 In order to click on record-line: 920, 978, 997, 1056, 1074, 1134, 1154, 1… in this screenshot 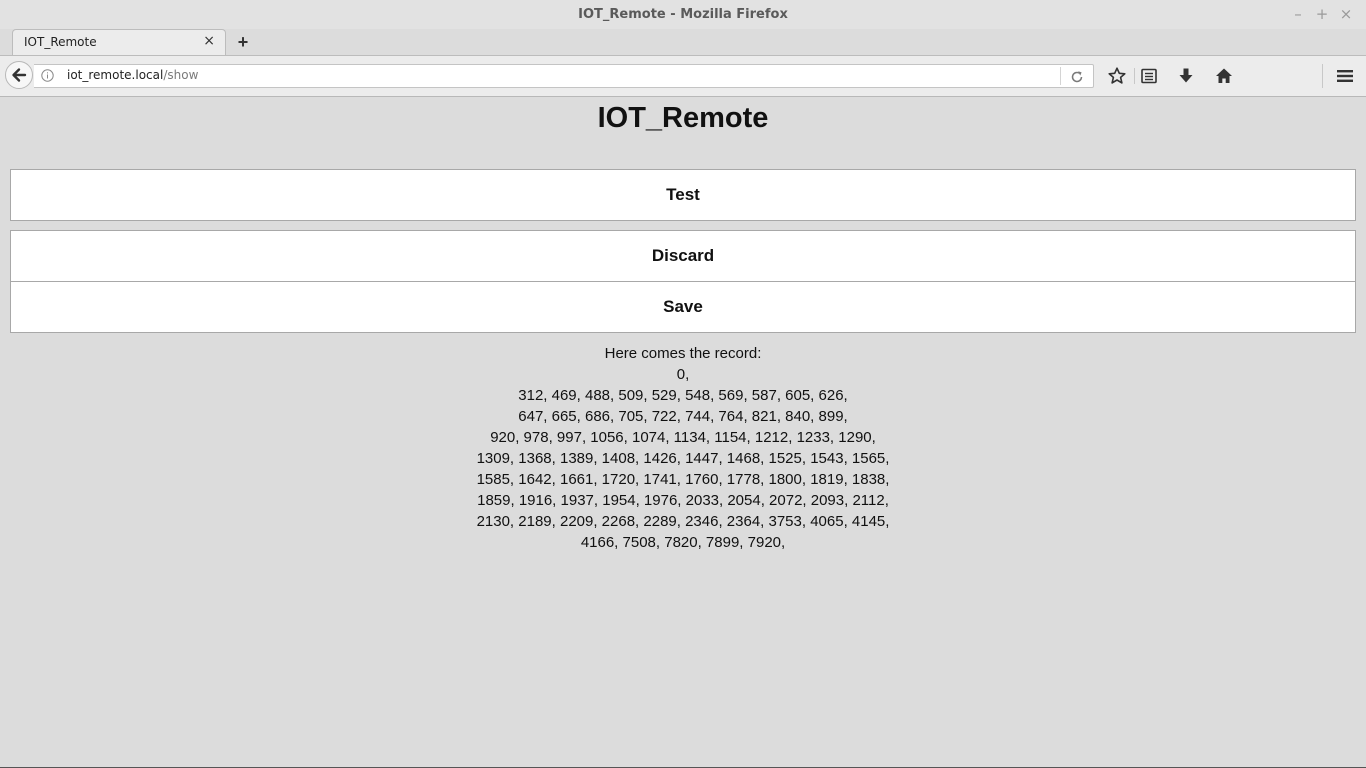, I will do `click(683, 437)`.